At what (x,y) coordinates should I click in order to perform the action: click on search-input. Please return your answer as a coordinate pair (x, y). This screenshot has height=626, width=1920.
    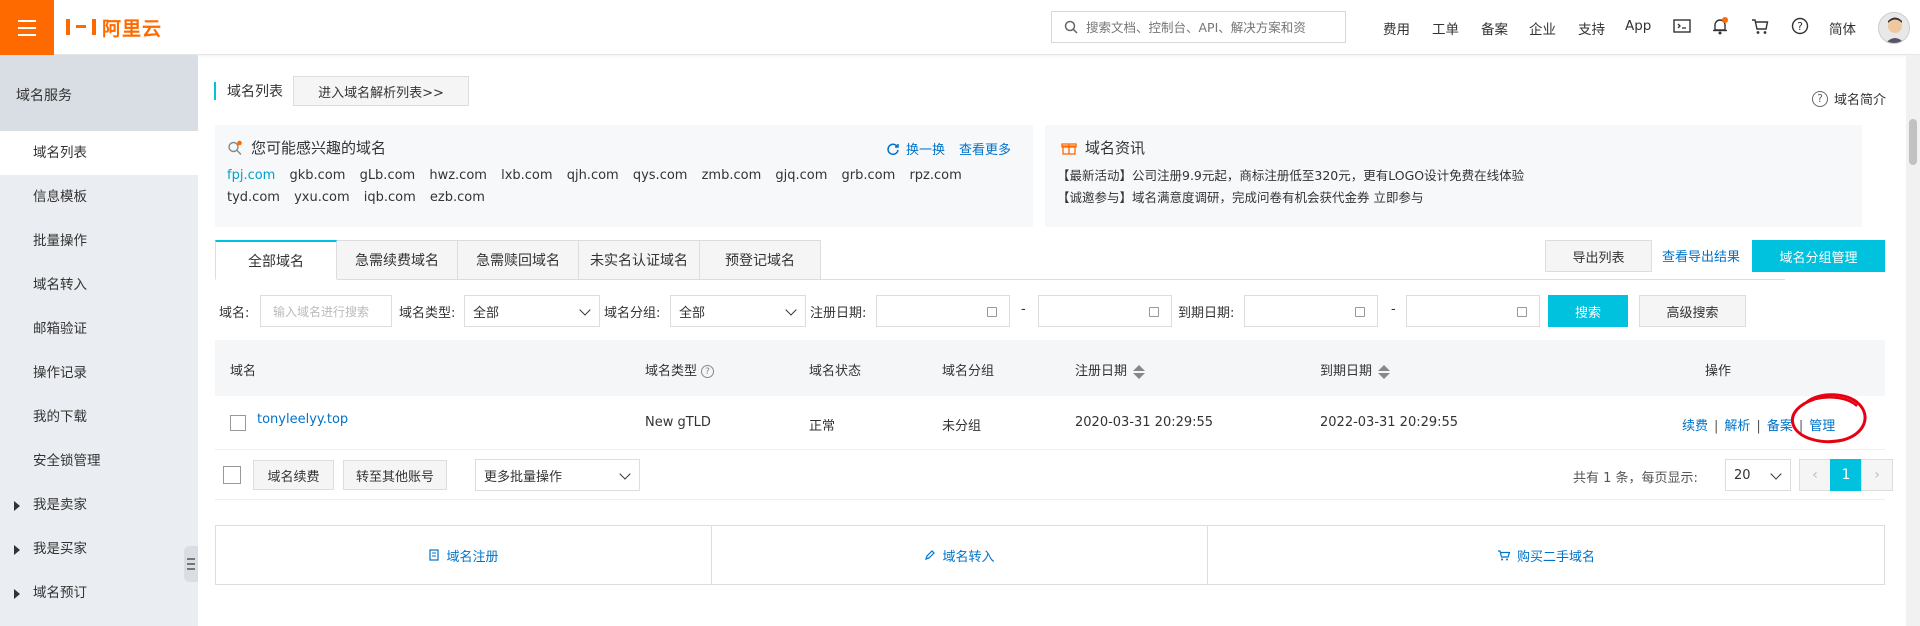
    Looking at the image, I should click on (1206, 27).